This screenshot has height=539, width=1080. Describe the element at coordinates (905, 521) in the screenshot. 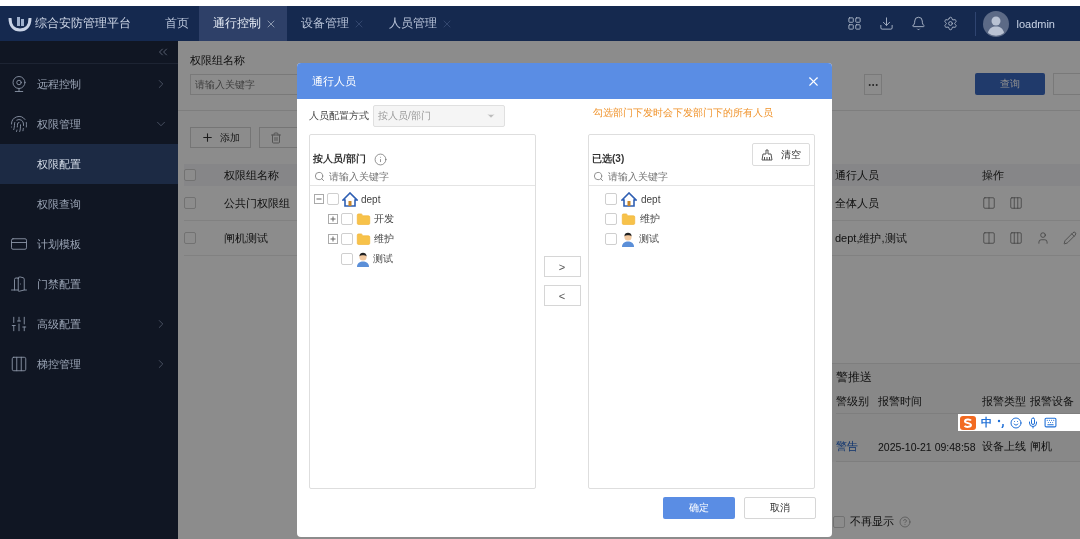

I see `help-icon` at that location.